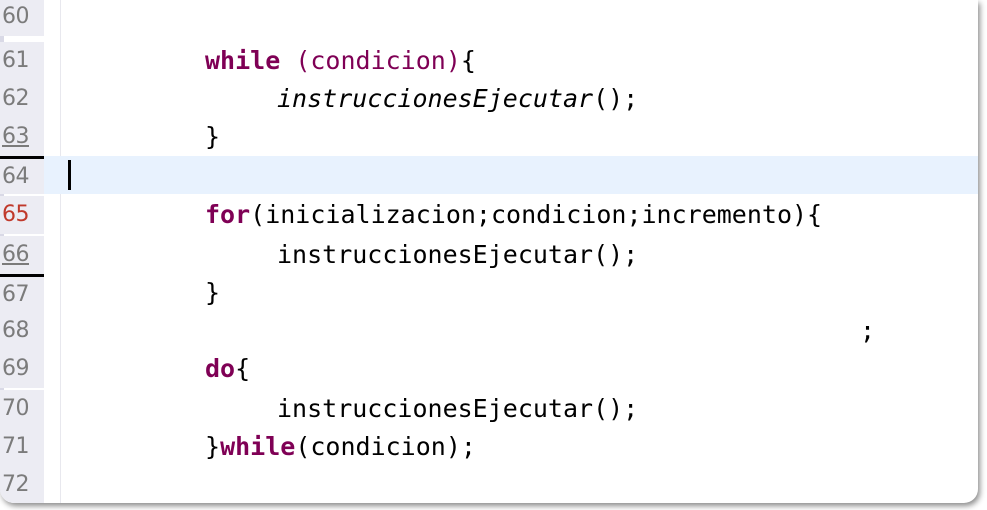  I want to click on method-call: instruccionesEjecutar, so click(435, 98).